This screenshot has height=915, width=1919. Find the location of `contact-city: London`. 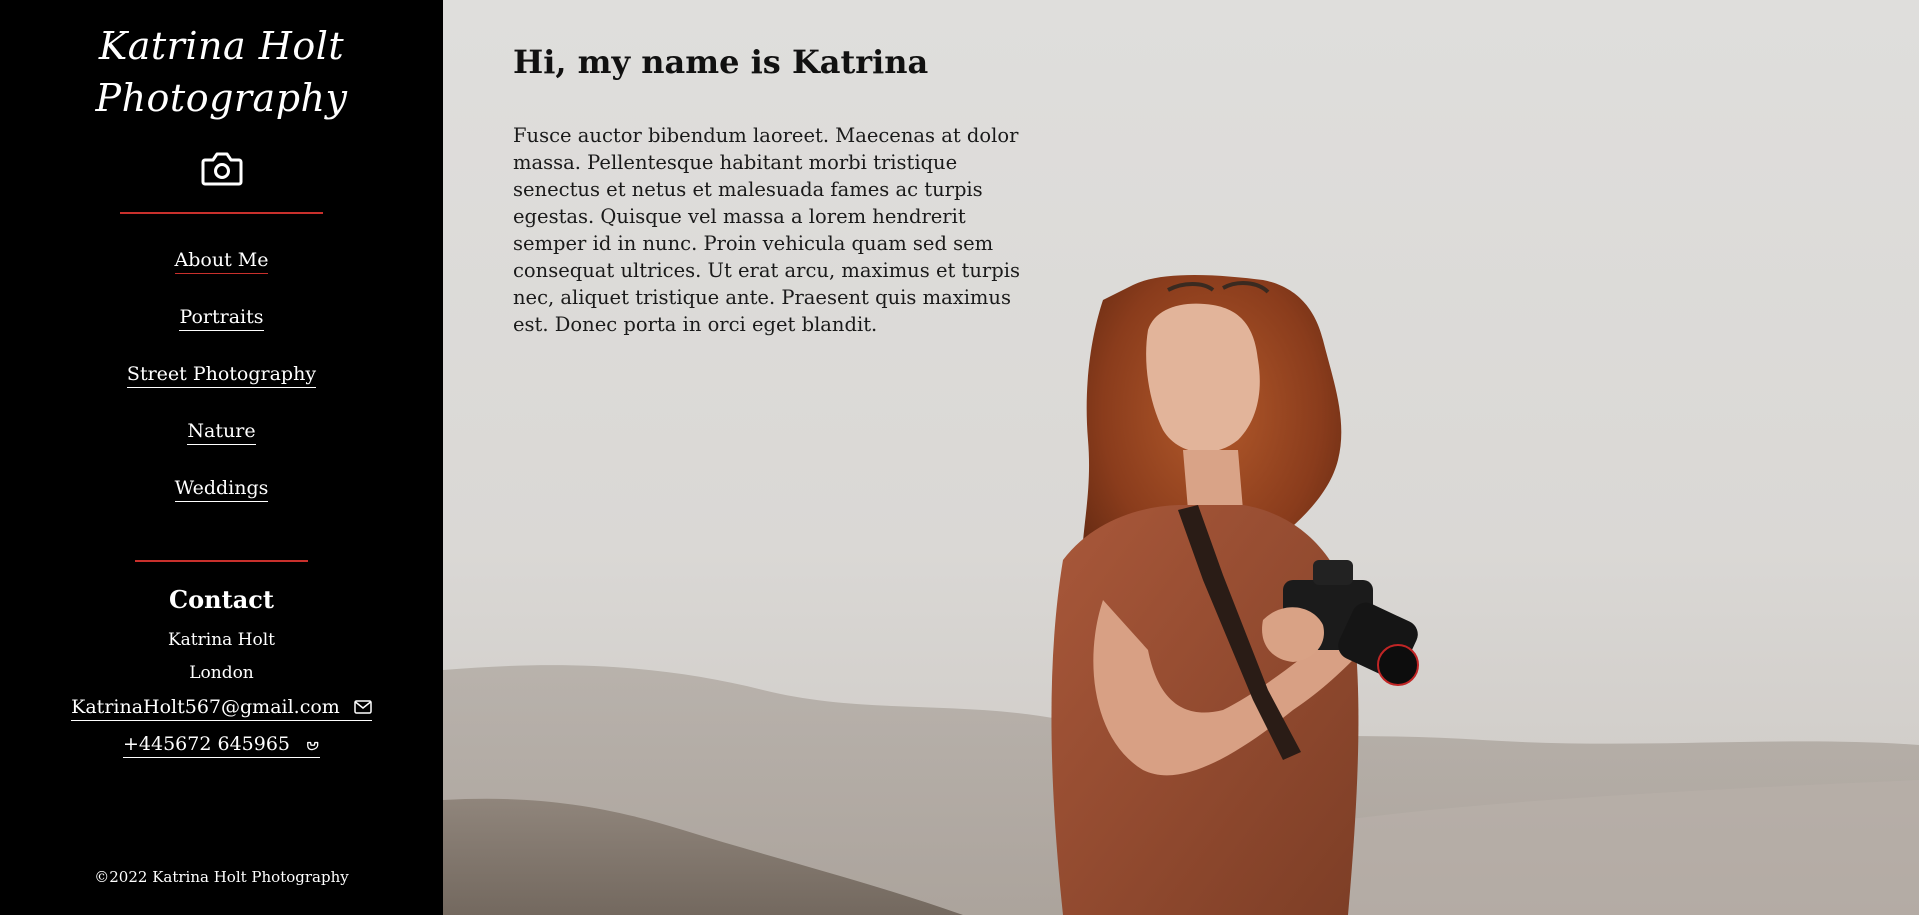

contact-city: London is located at coordinates (221, 673).